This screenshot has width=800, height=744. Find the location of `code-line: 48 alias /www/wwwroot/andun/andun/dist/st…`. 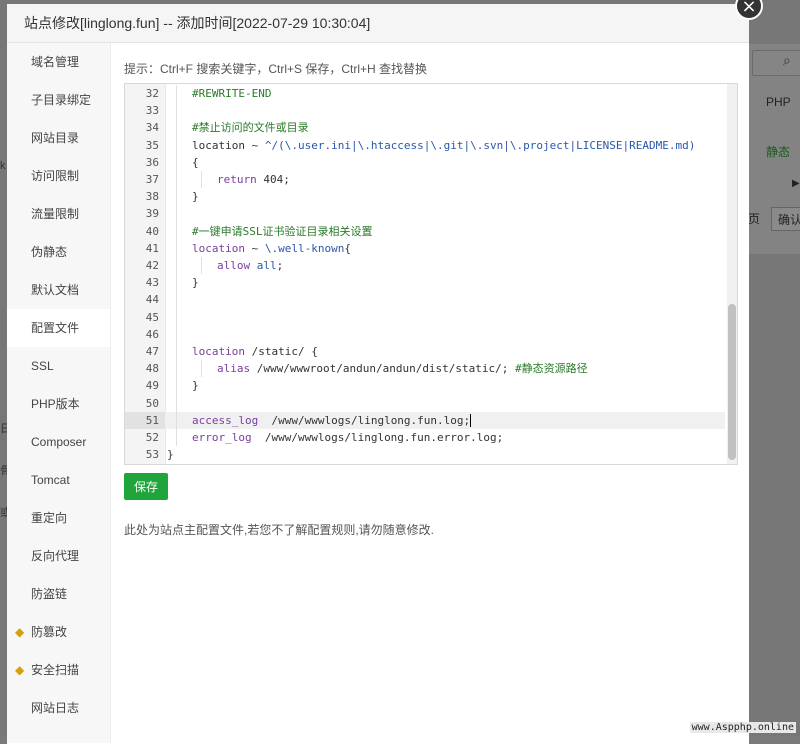

code-line: 48 alias /www/wwwroot/andun/andun/dist/st… is located at coordinates (425, 368).